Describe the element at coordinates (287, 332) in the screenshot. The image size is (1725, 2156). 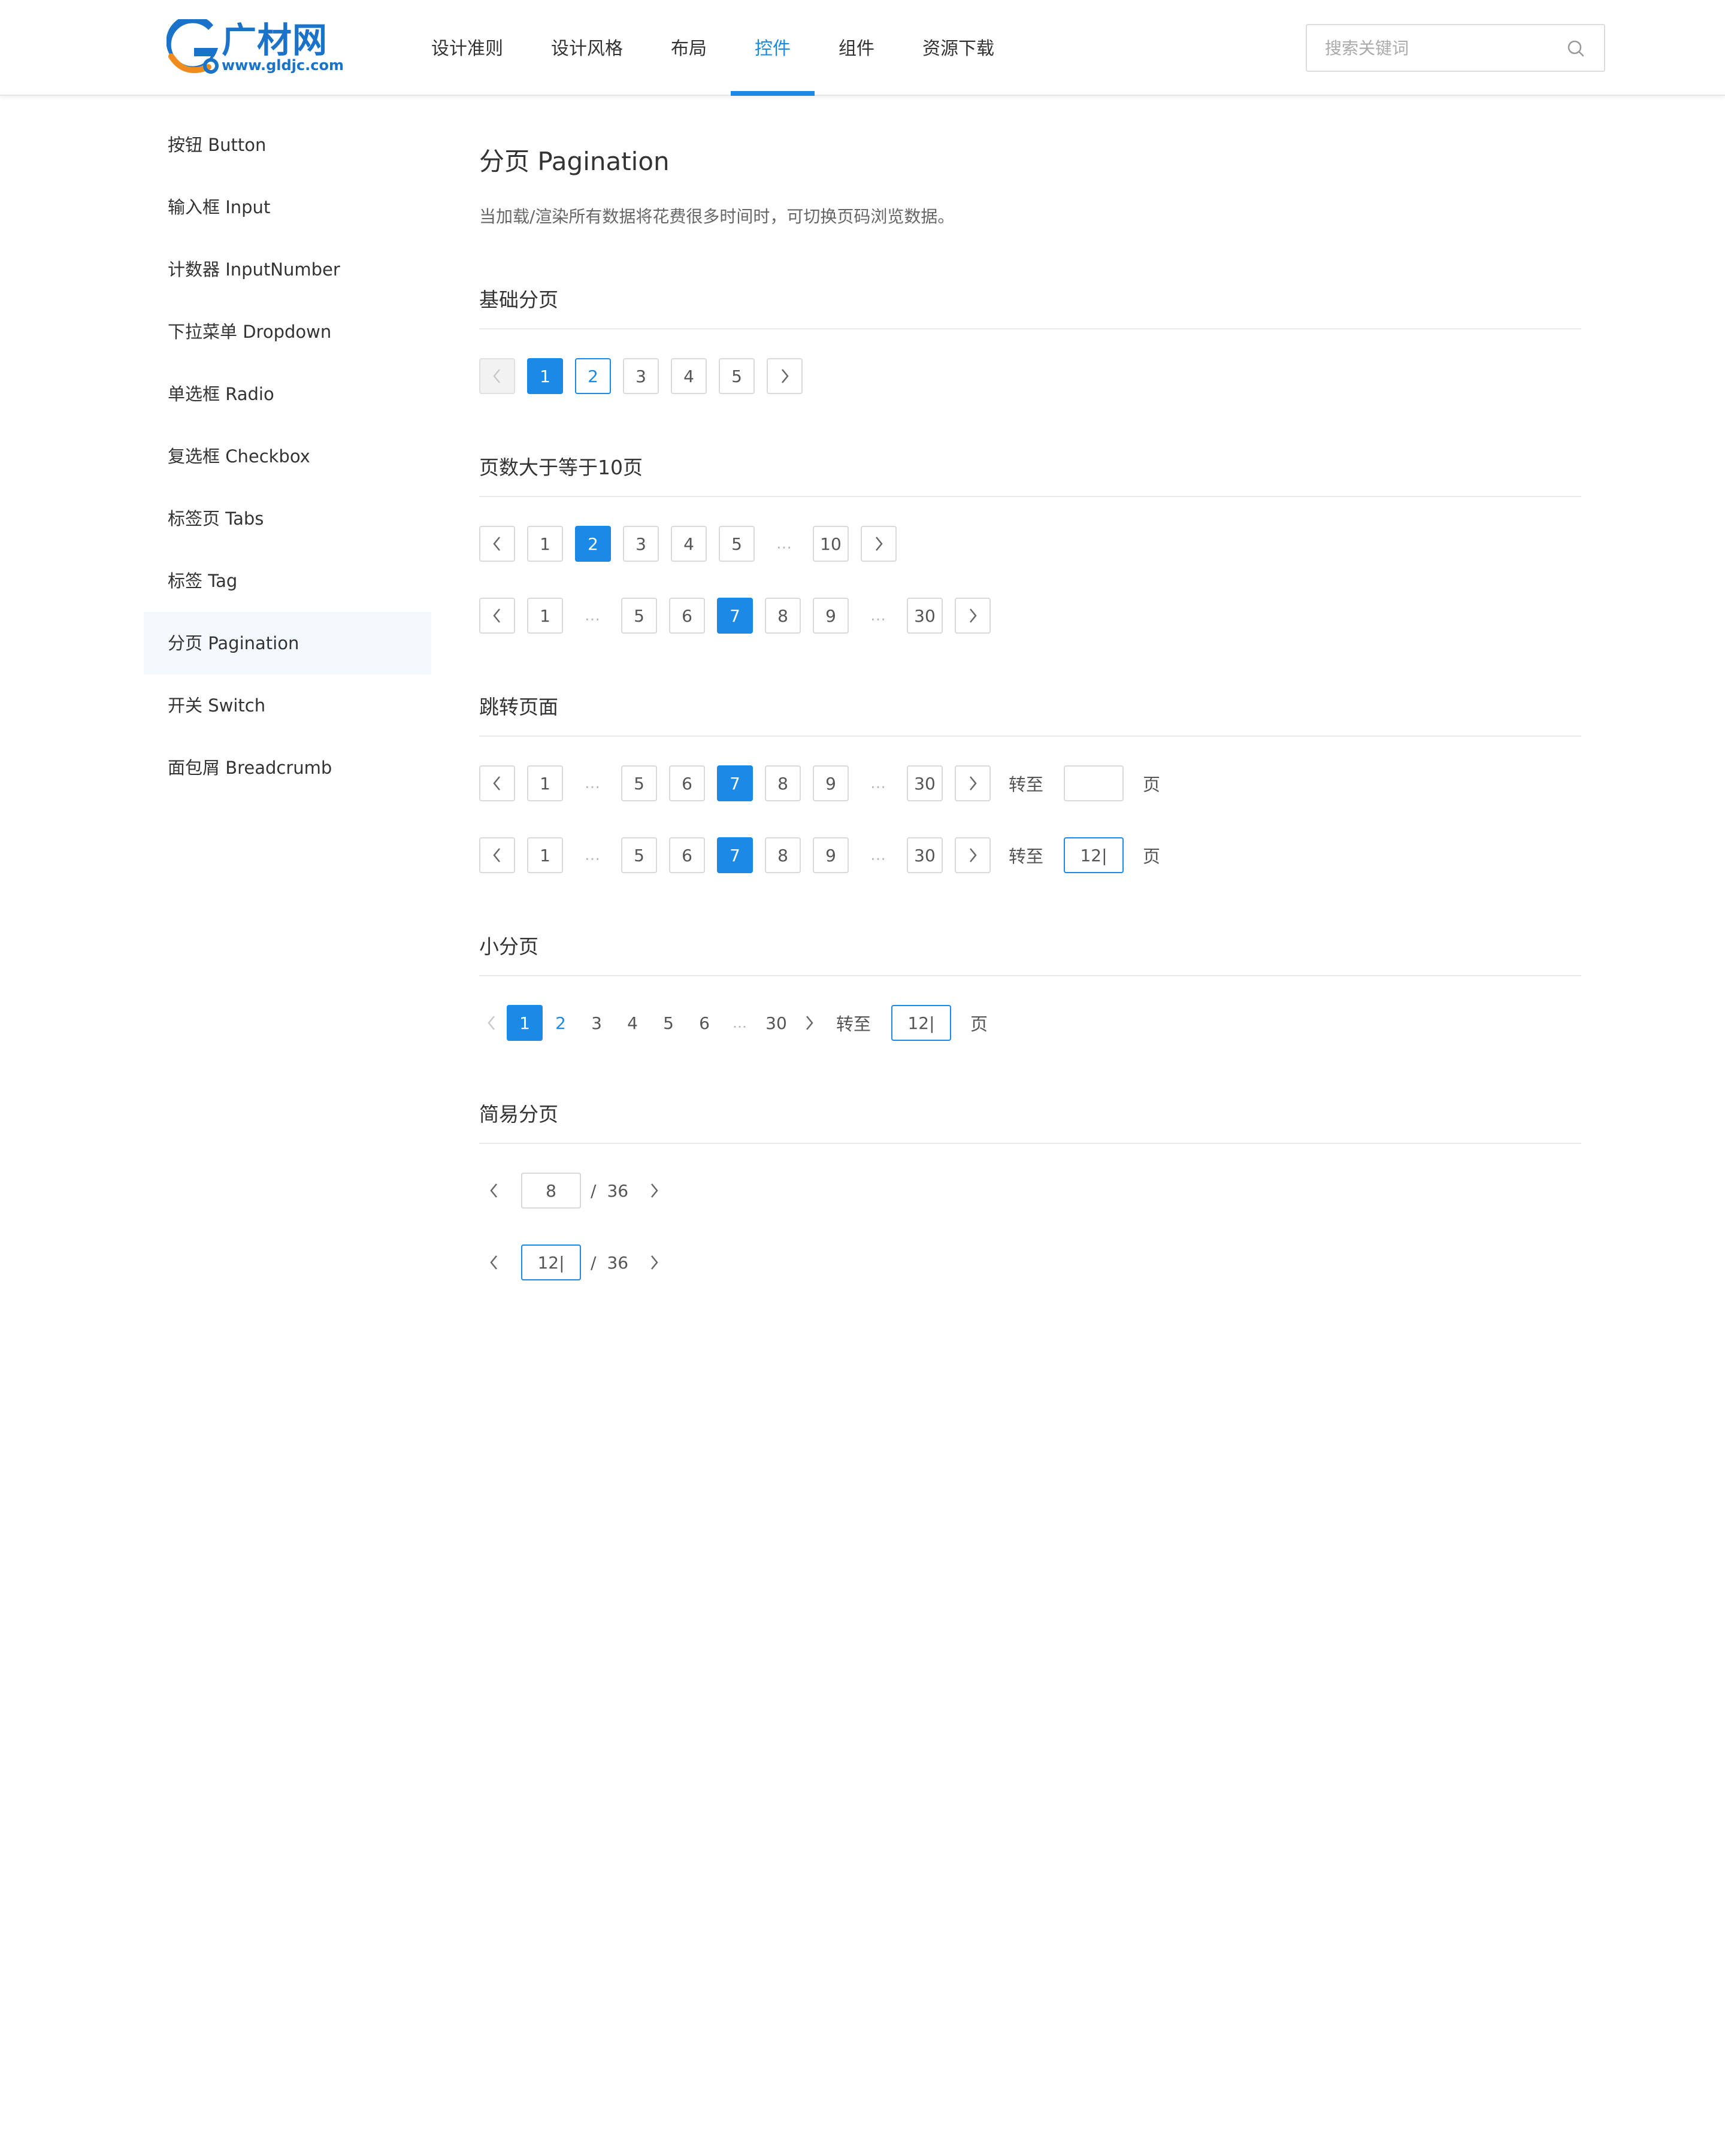
I see `sidebar-item-dropdown: 下拉菜单 Dropdown` at that location.